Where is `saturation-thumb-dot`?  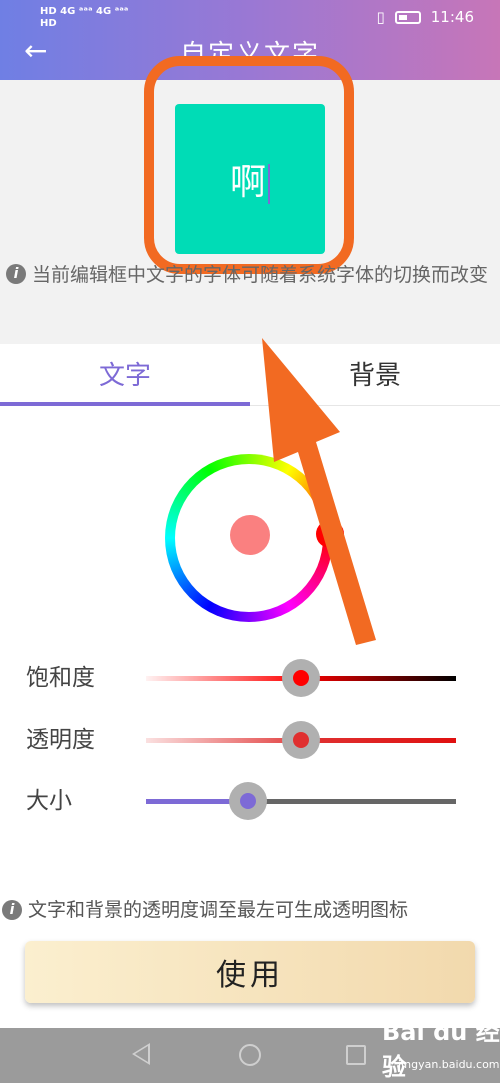
saturation-thumb-dot is located at coordinates (301, 678).